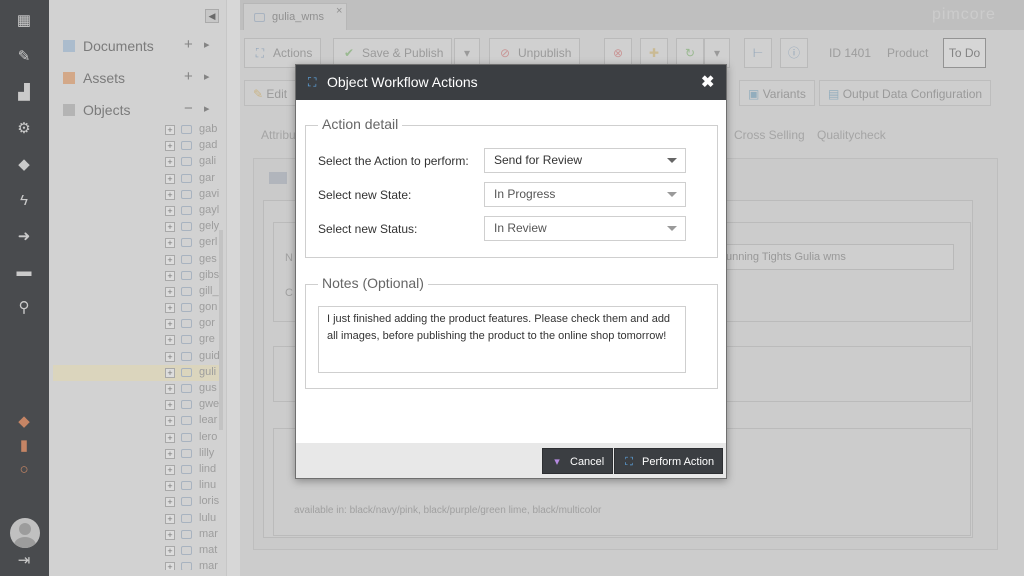  I want to click on status-select: In Review, so click(585, 228).